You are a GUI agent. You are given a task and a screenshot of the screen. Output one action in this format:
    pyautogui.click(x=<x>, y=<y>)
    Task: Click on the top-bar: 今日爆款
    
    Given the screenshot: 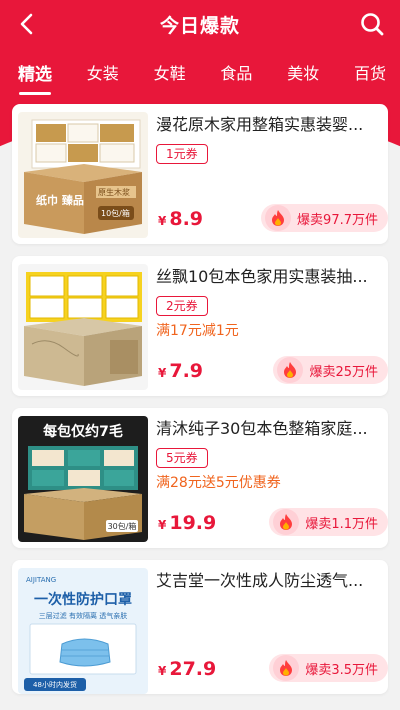 What is the action you would take?
    pyautogui.click(x=200, y=24)
    